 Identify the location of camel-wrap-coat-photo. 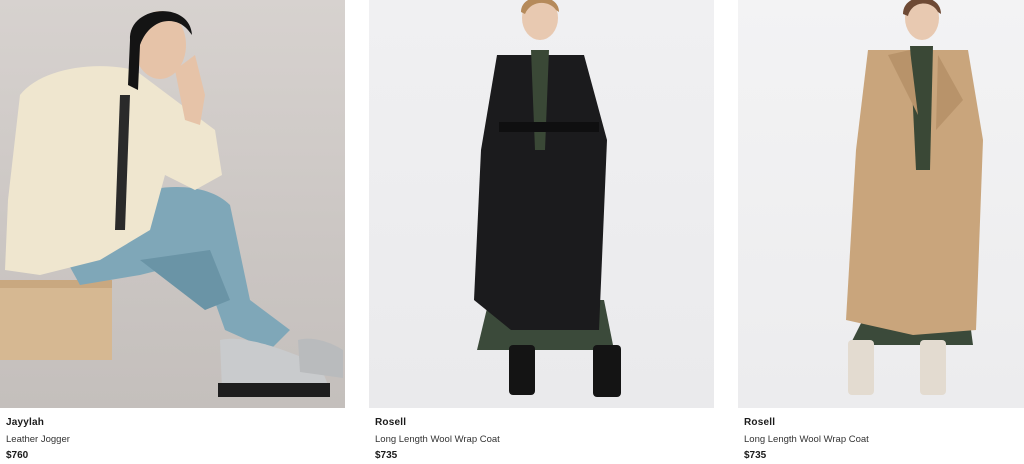
(914, 197).